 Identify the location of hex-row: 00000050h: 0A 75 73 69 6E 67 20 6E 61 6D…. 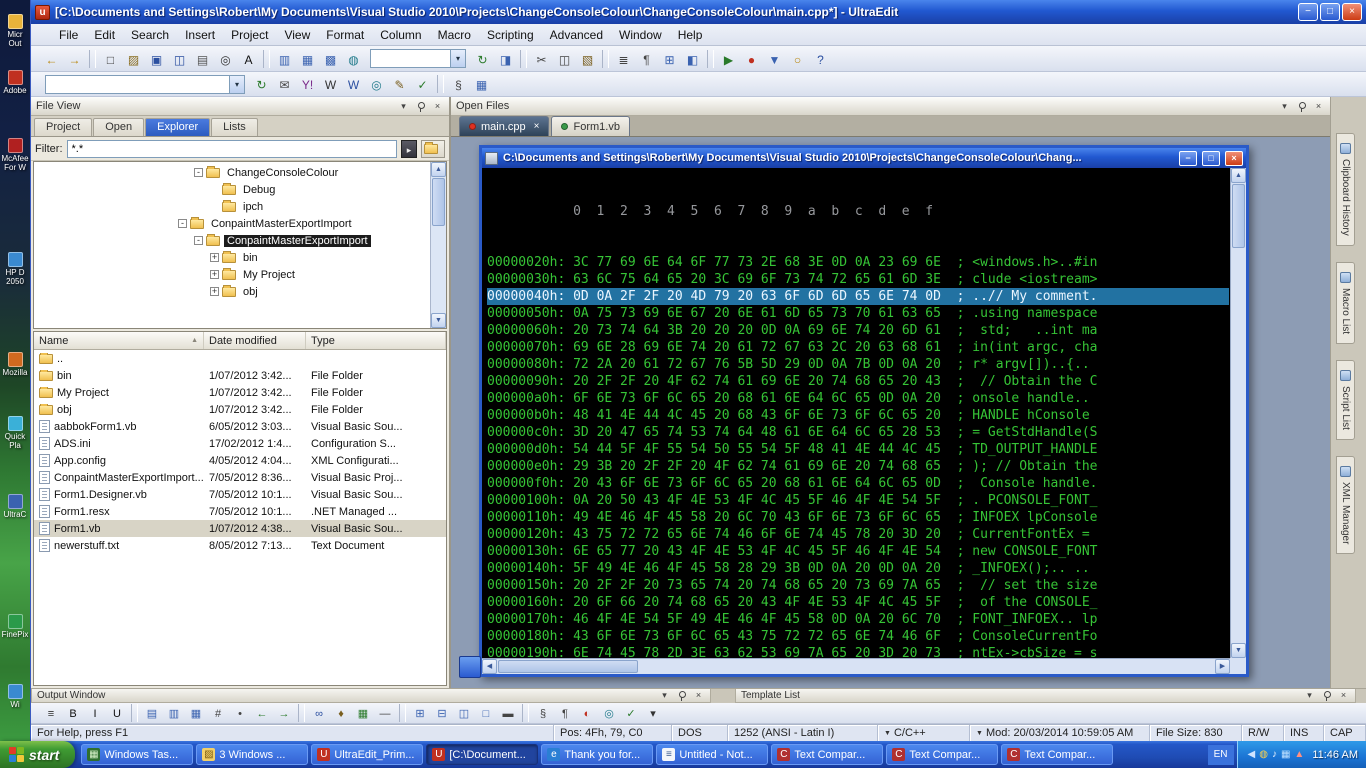
(858, 313).